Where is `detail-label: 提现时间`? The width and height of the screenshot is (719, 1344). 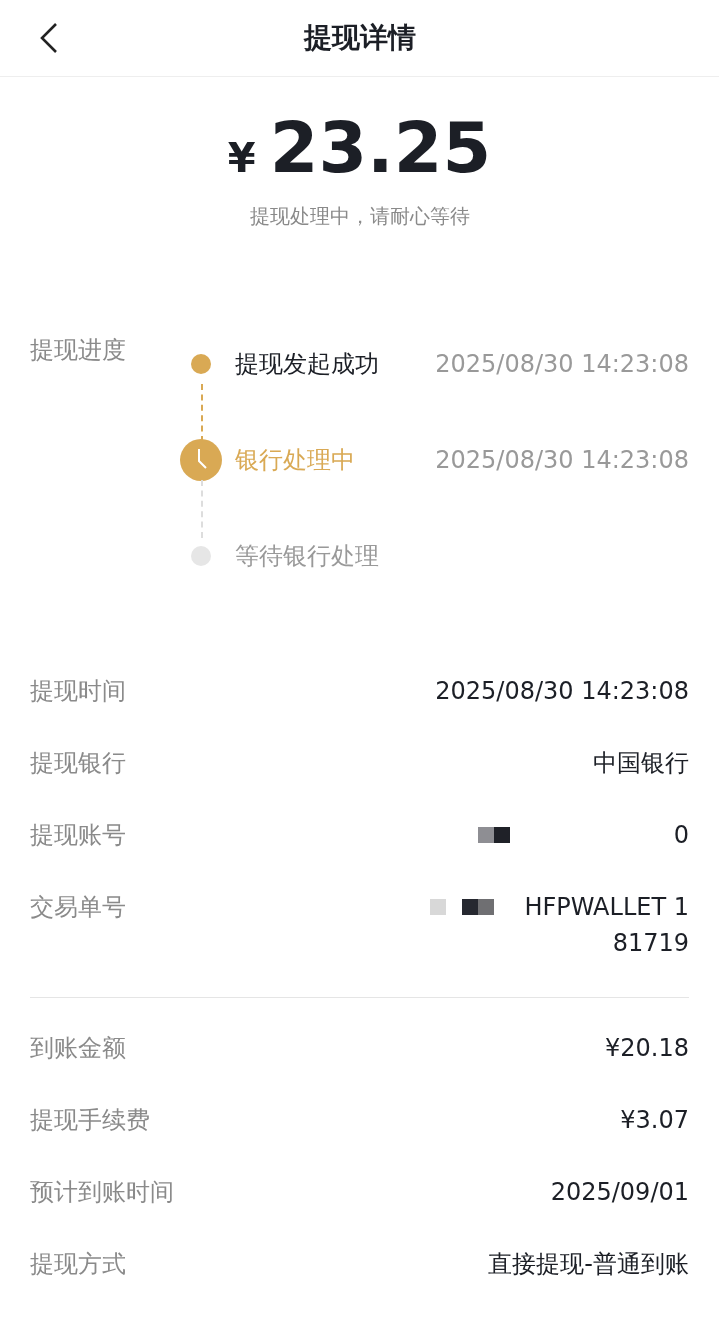 detail-label: 提现时间 is located at coordinates (78, 691).